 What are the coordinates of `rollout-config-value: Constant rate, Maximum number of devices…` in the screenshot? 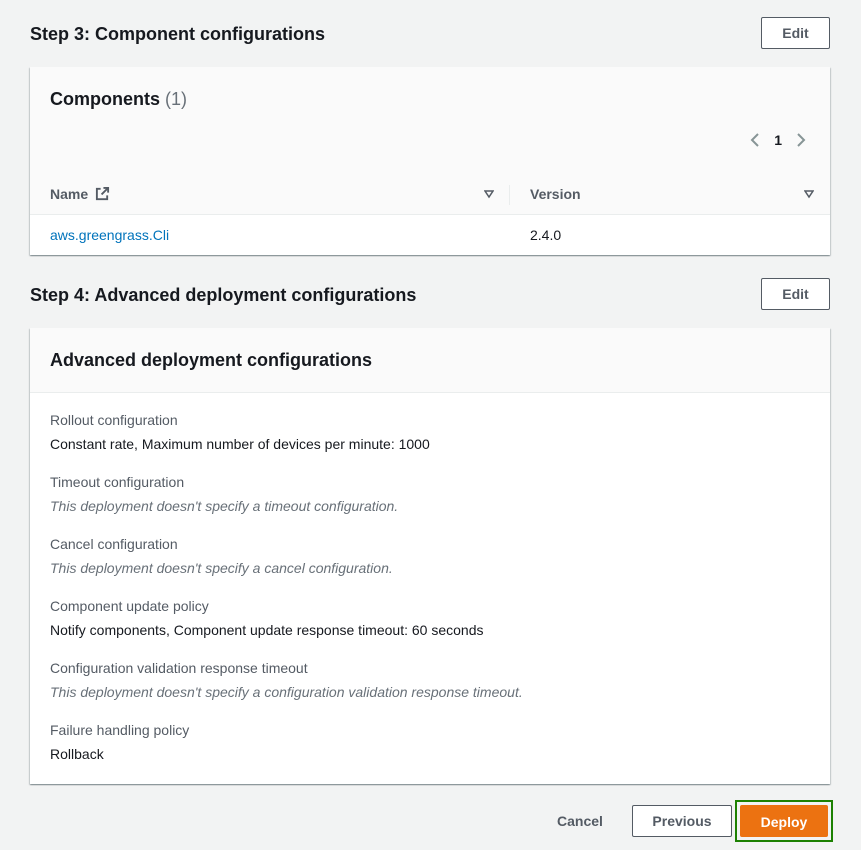 It's located at (240, 444).